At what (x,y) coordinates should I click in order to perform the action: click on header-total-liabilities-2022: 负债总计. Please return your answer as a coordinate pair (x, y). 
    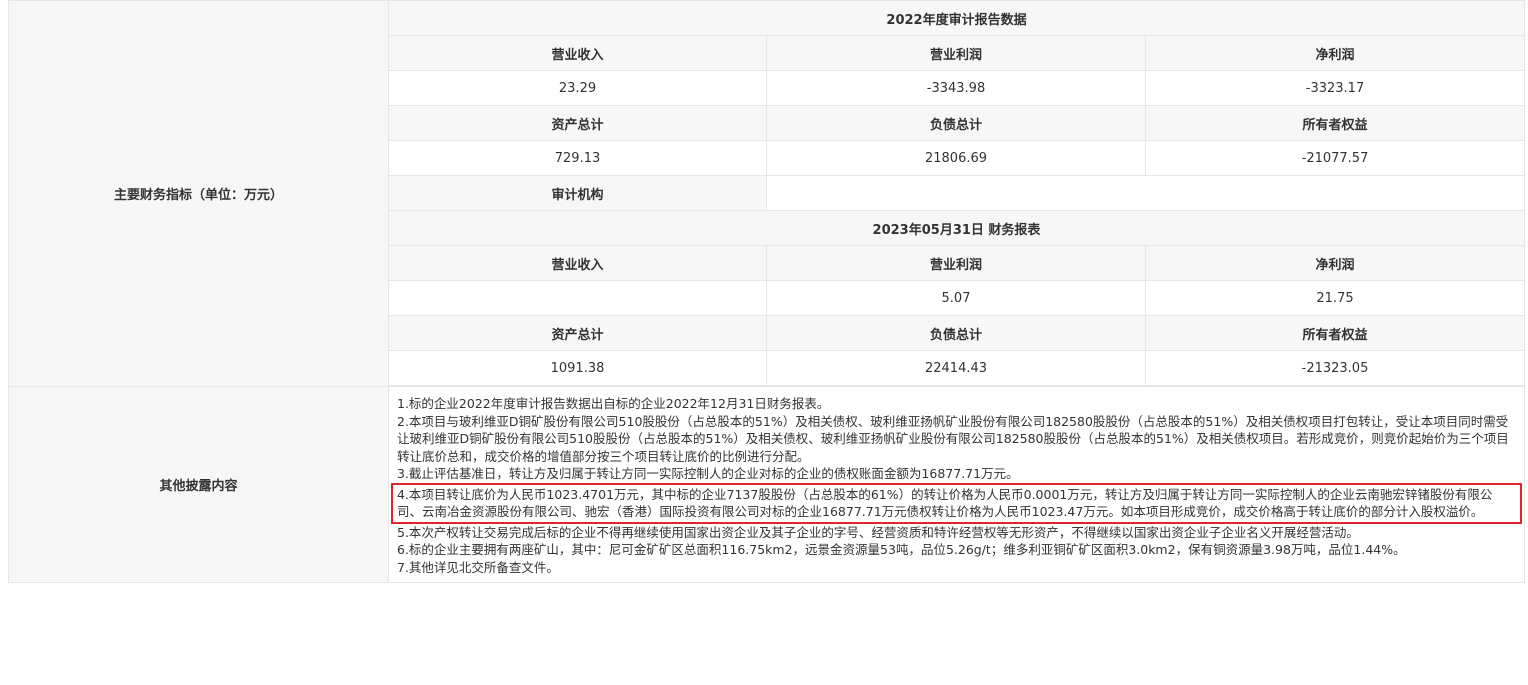
    Looking at the image, I should click on (956, 123).